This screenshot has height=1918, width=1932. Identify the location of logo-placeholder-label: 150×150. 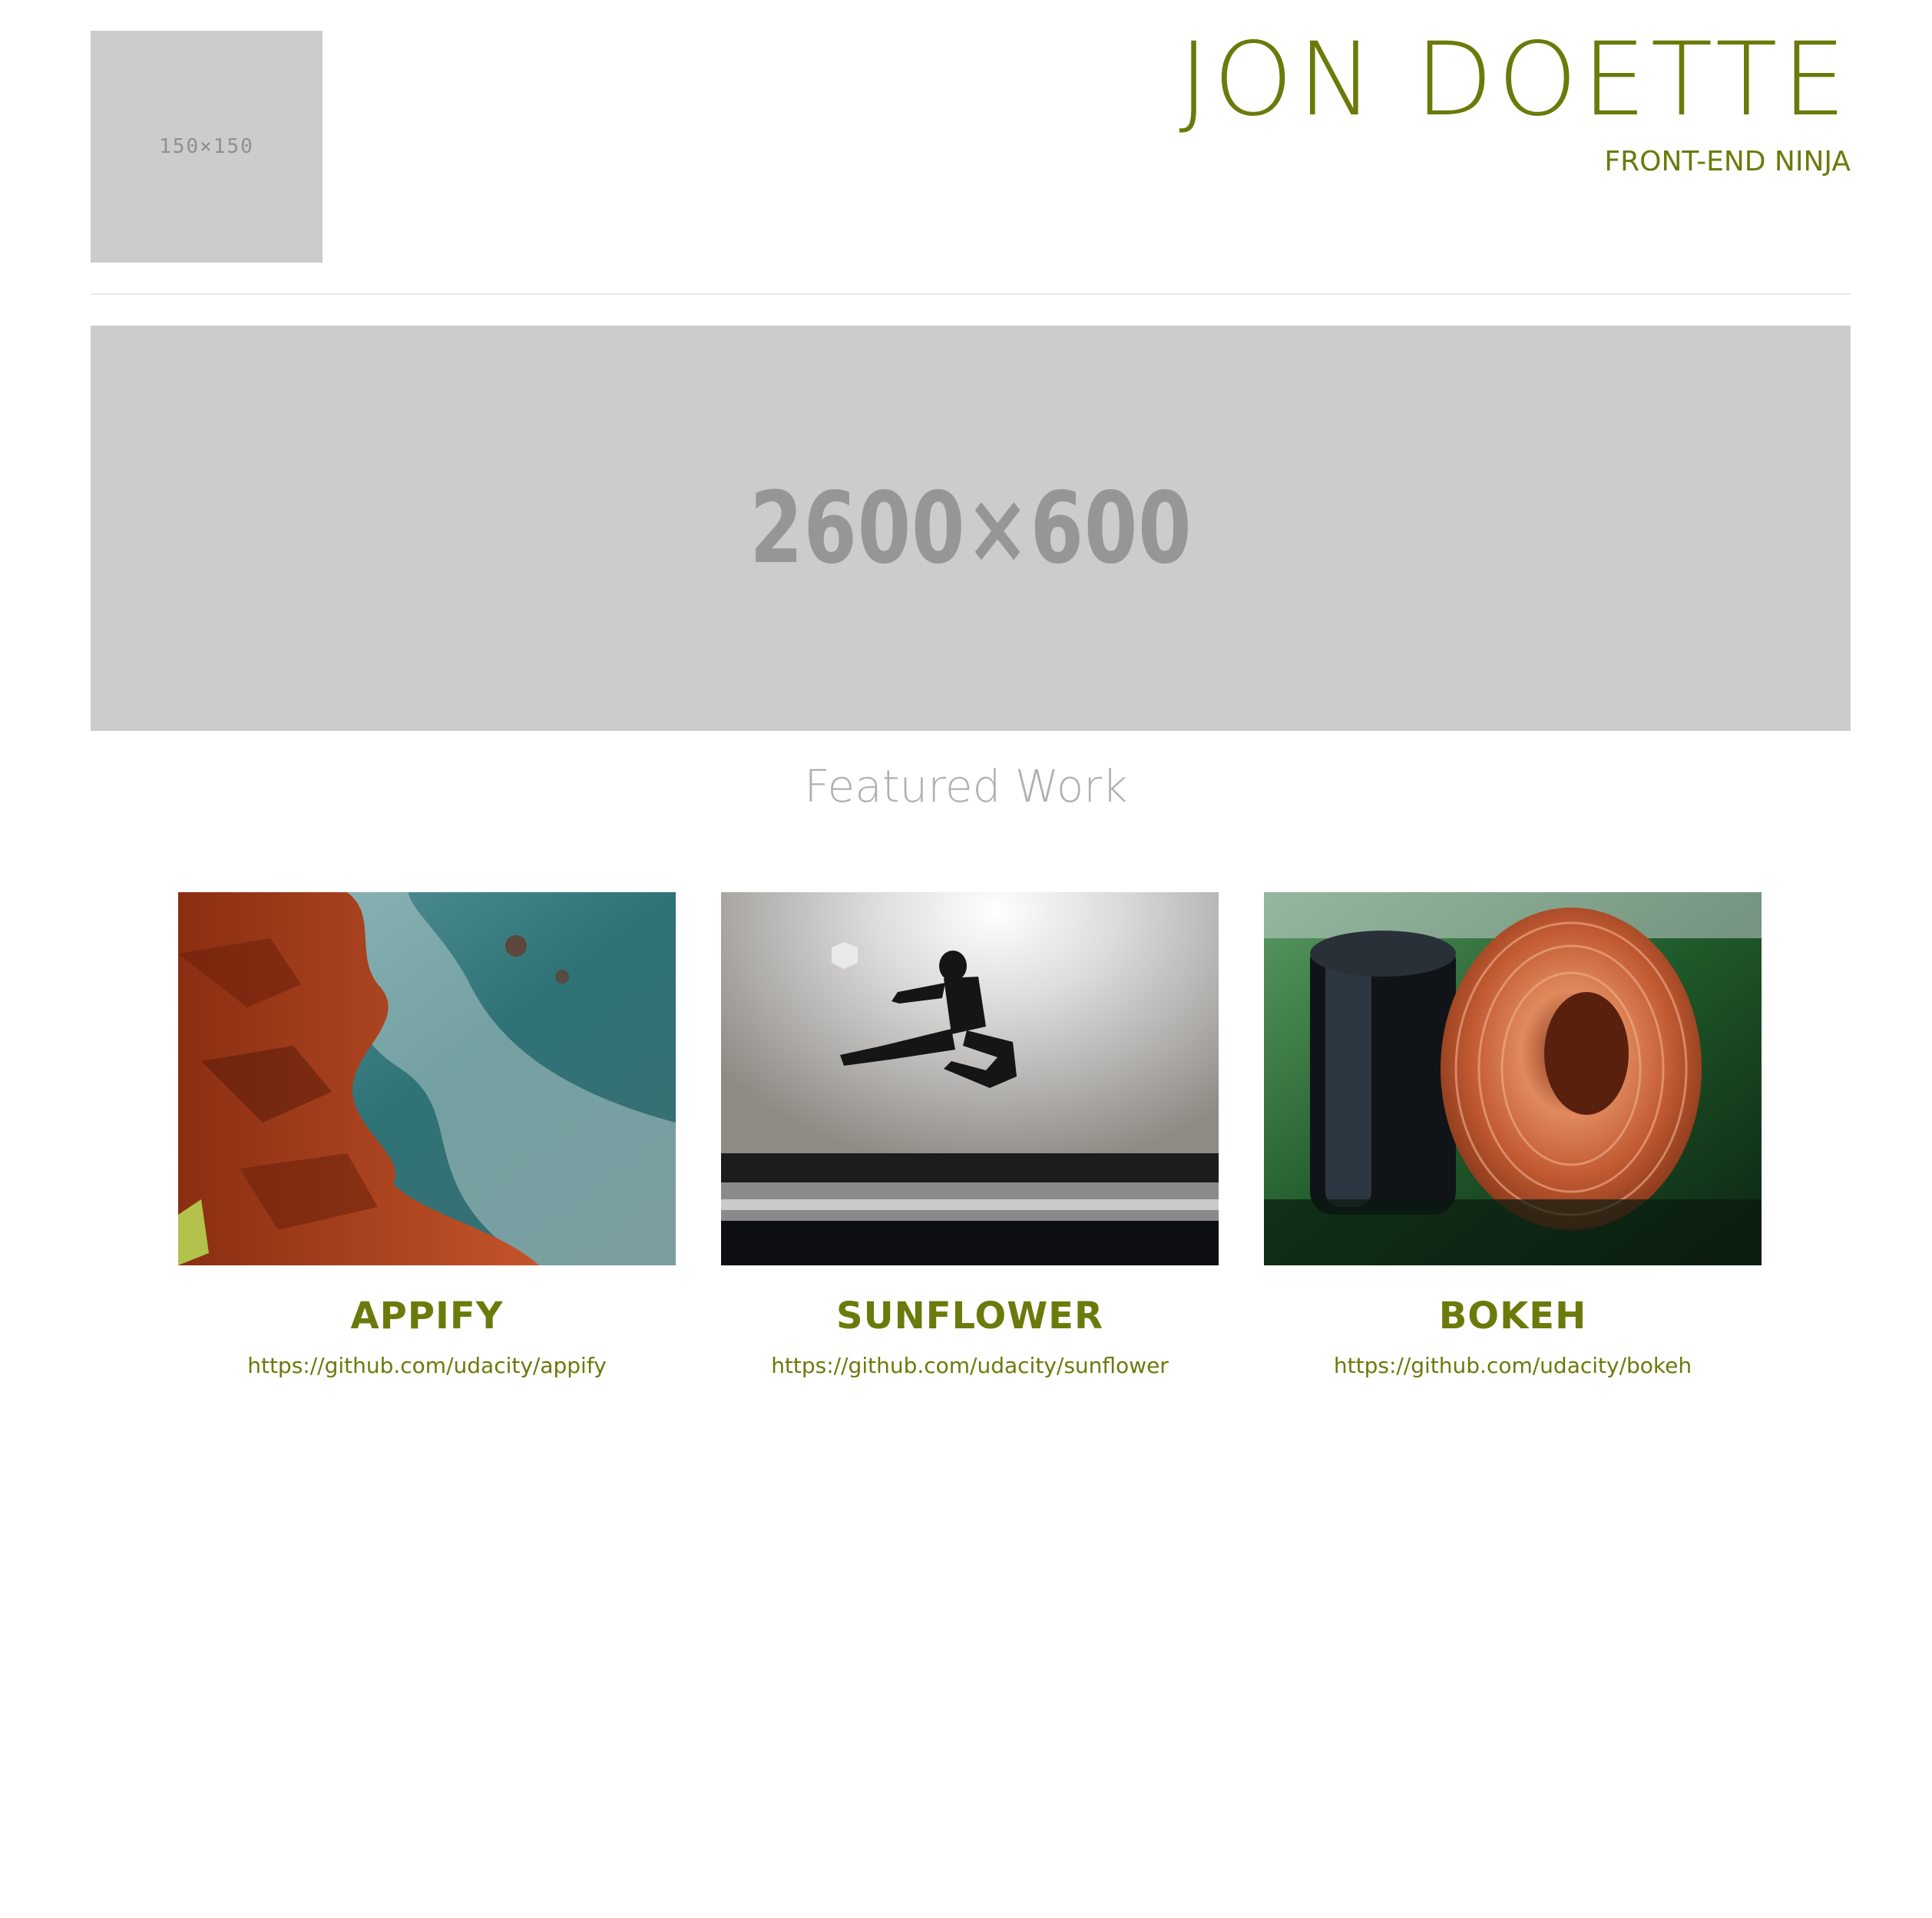
(206, 146).